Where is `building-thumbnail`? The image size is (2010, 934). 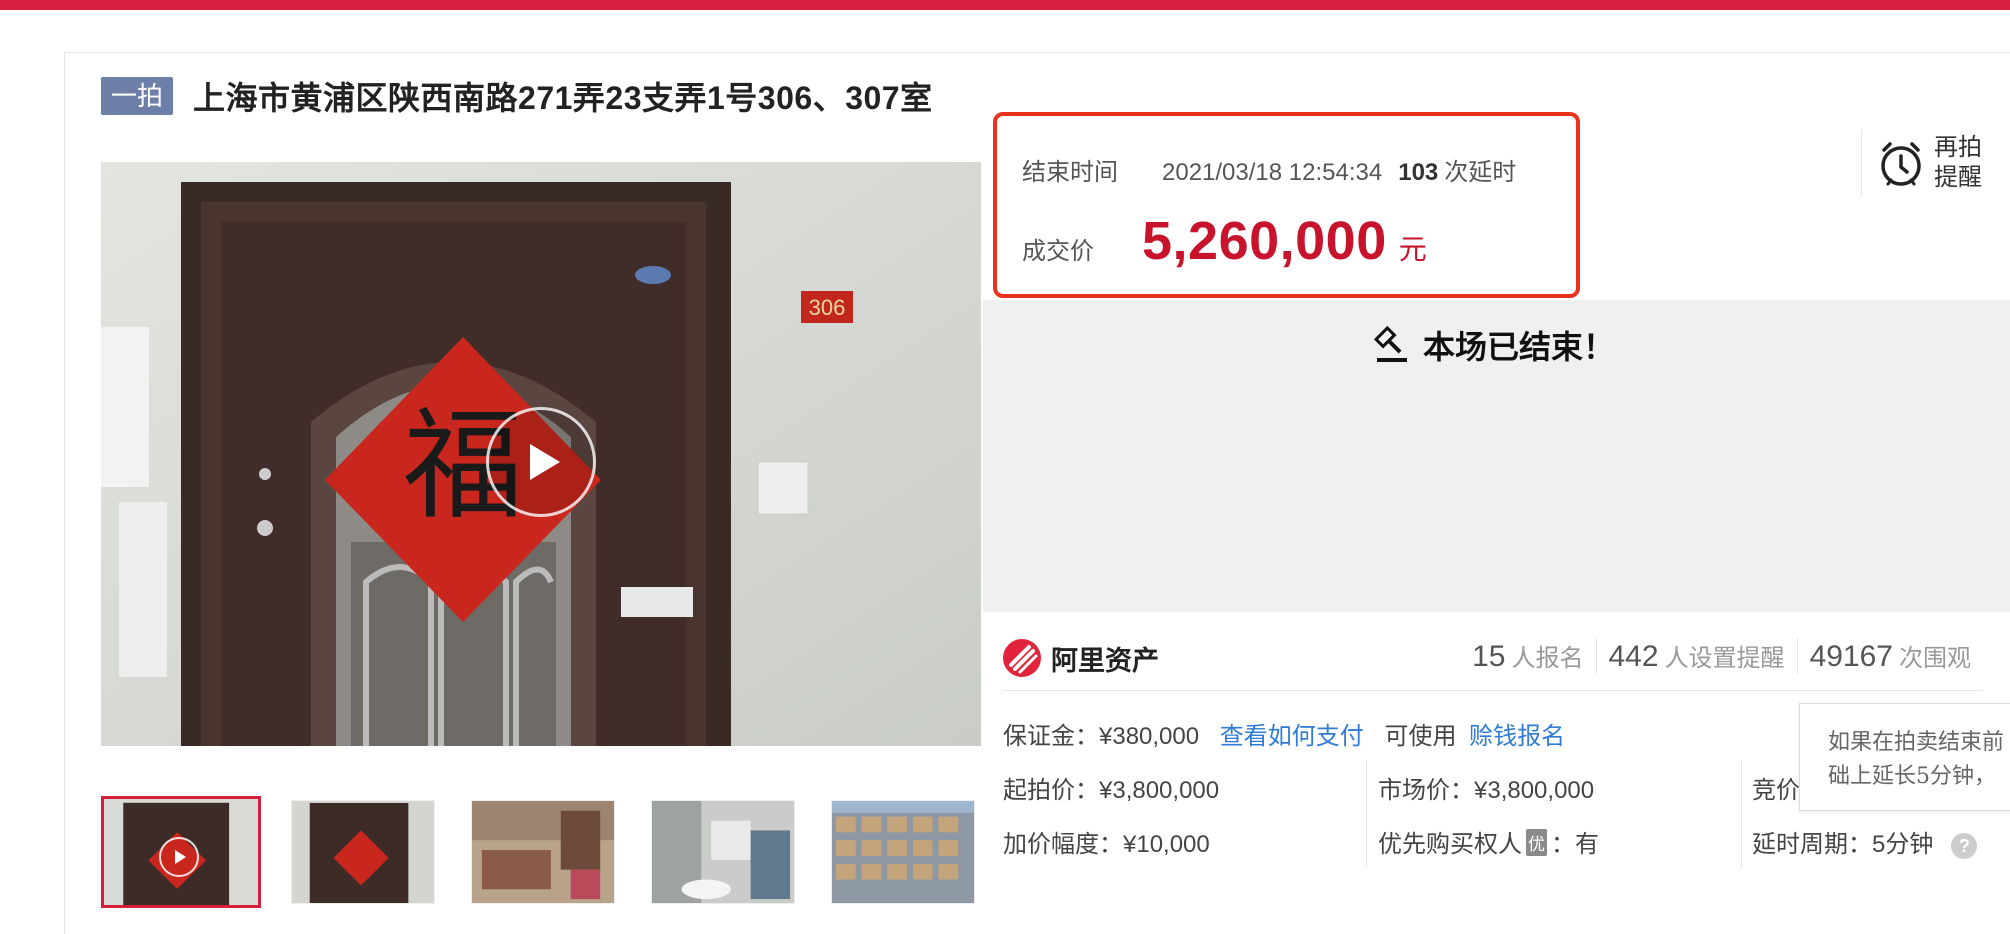 building-thumbnail is located at coordinates (903, 852).